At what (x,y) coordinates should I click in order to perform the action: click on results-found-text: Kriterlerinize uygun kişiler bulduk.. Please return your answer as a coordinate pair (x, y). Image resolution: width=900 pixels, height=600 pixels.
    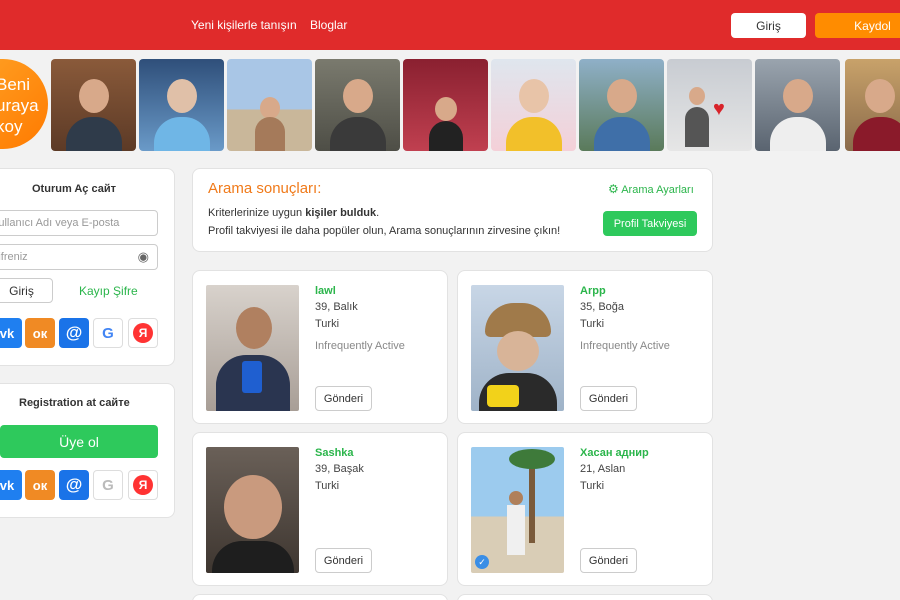
    Looking at the image, I should click on (293, 213).